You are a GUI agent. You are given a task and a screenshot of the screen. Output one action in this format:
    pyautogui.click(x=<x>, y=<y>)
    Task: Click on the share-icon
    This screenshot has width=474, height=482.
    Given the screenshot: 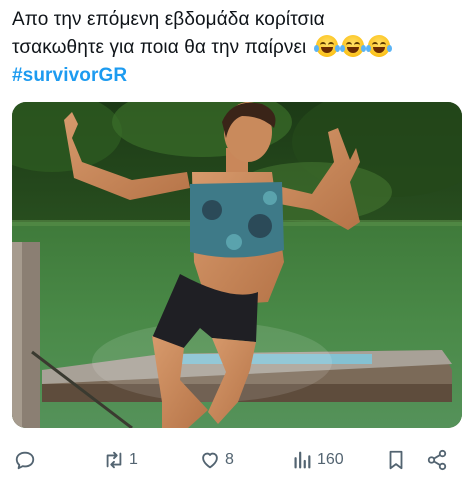 What is the action you would take?
    pyautogui.click(x=437, y=460)
    